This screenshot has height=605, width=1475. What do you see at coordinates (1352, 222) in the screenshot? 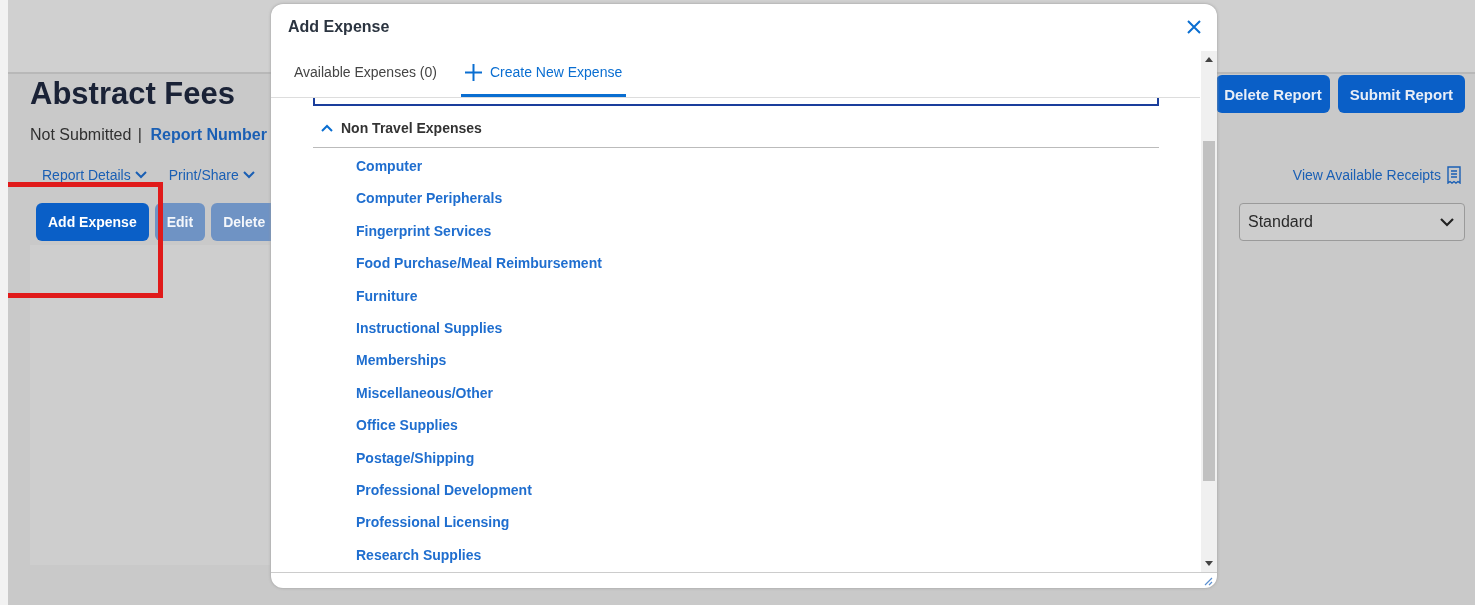
I see `view-select: Standard` at bounding box center [1352, 222].